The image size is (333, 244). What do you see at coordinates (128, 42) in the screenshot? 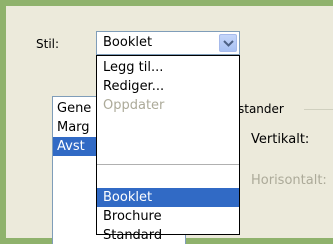
I see `style-combobox-value: Booklet` at bounding box center [128, 42].